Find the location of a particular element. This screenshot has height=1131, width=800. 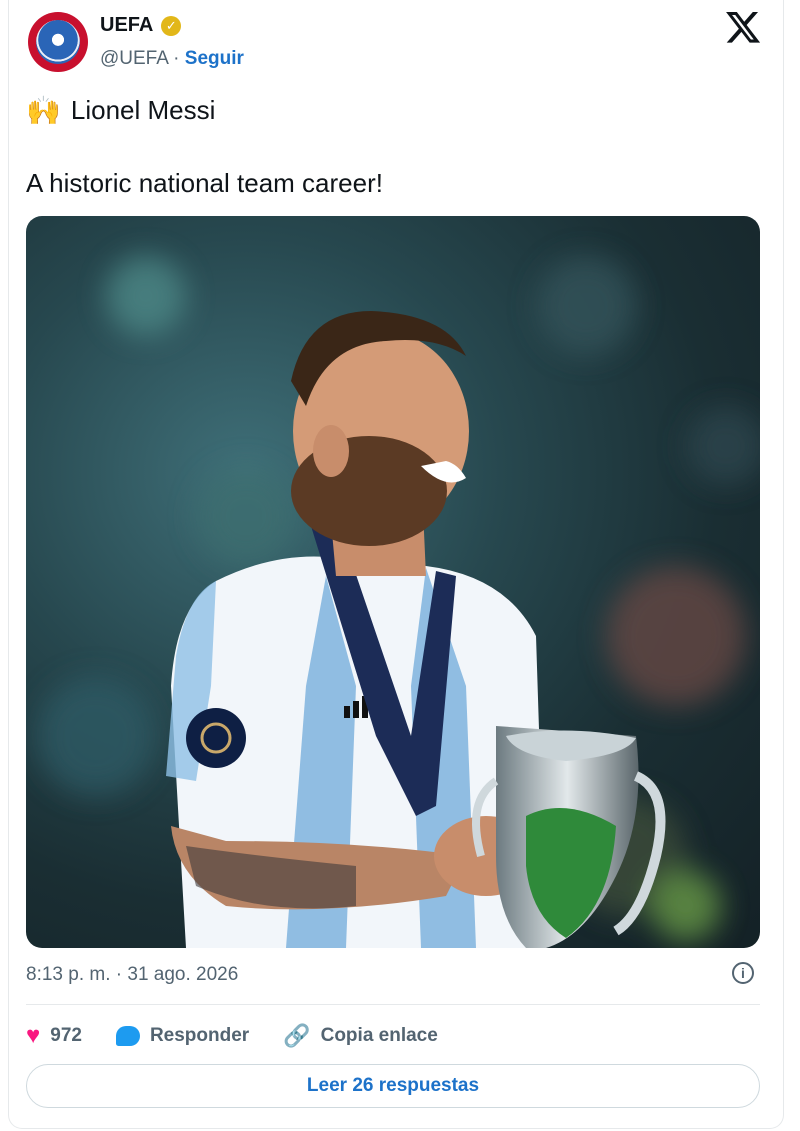

copy-link-label: Copia enlace is located at coordinates (379, 1035).